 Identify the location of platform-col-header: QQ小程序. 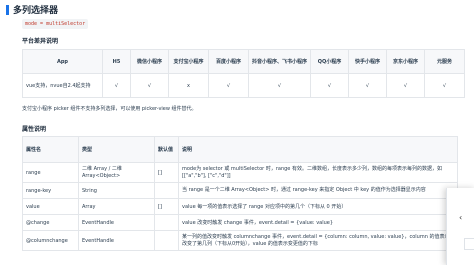
(329, 61).